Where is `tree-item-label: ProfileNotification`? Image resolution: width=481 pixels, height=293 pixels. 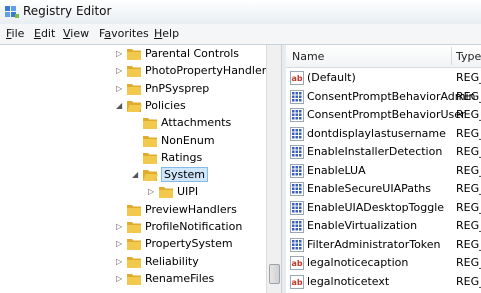
tree-item-label: ProfileNotification is located at coordinates (194, 226).